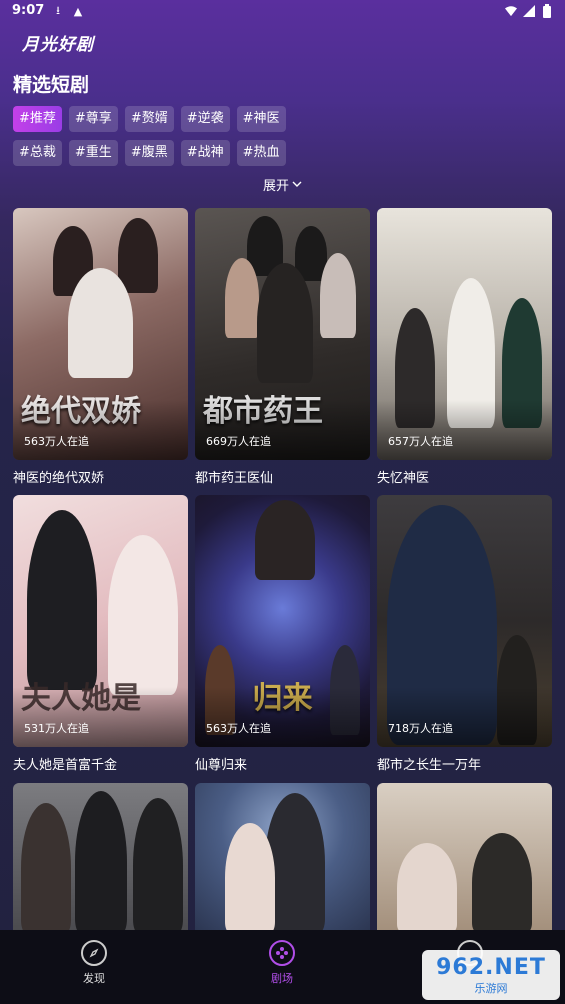 Image resolution: width=565 pixels, height=1004 pixels. Describe the element at coordinates (282, 978) in the screenshot. I see `nav-label: 剧场` at that location.